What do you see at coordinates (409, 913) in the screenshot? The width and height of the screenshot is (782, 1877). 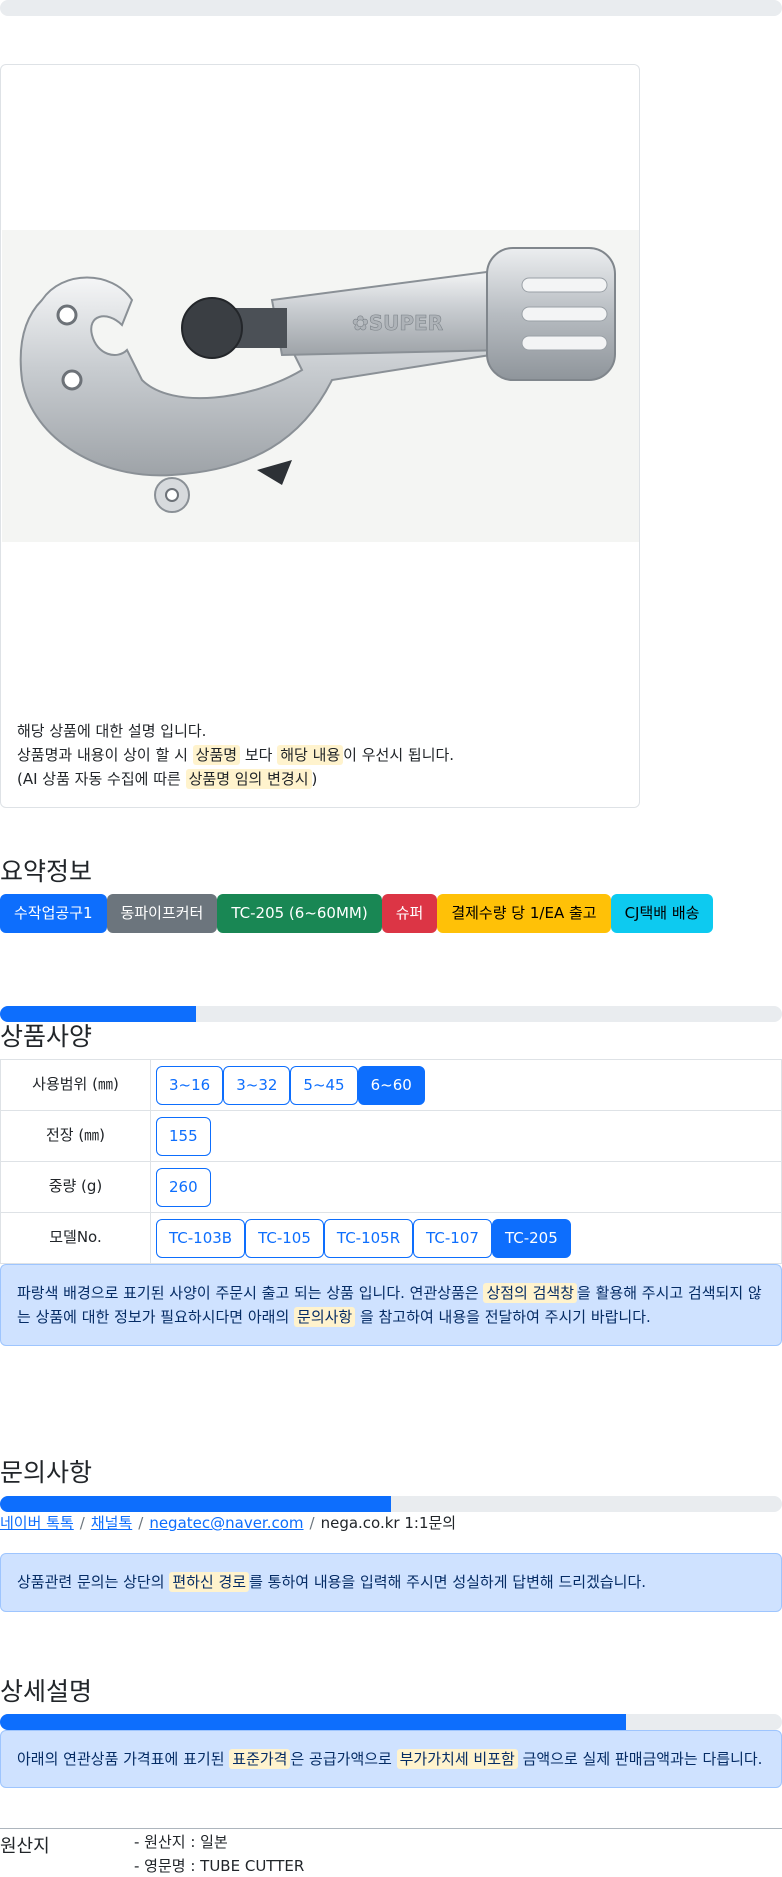 I see `badge-brand: 슈퍼` at bounding box center [409, 913].